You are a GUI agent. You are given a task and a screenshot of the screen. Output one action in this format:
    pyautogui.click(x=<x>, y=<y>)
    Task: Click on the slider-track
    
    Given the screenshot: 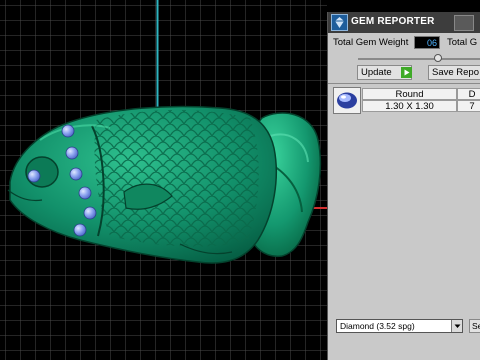 What is the action you would take?
    pyautogui.click(x=419, y=59)
    